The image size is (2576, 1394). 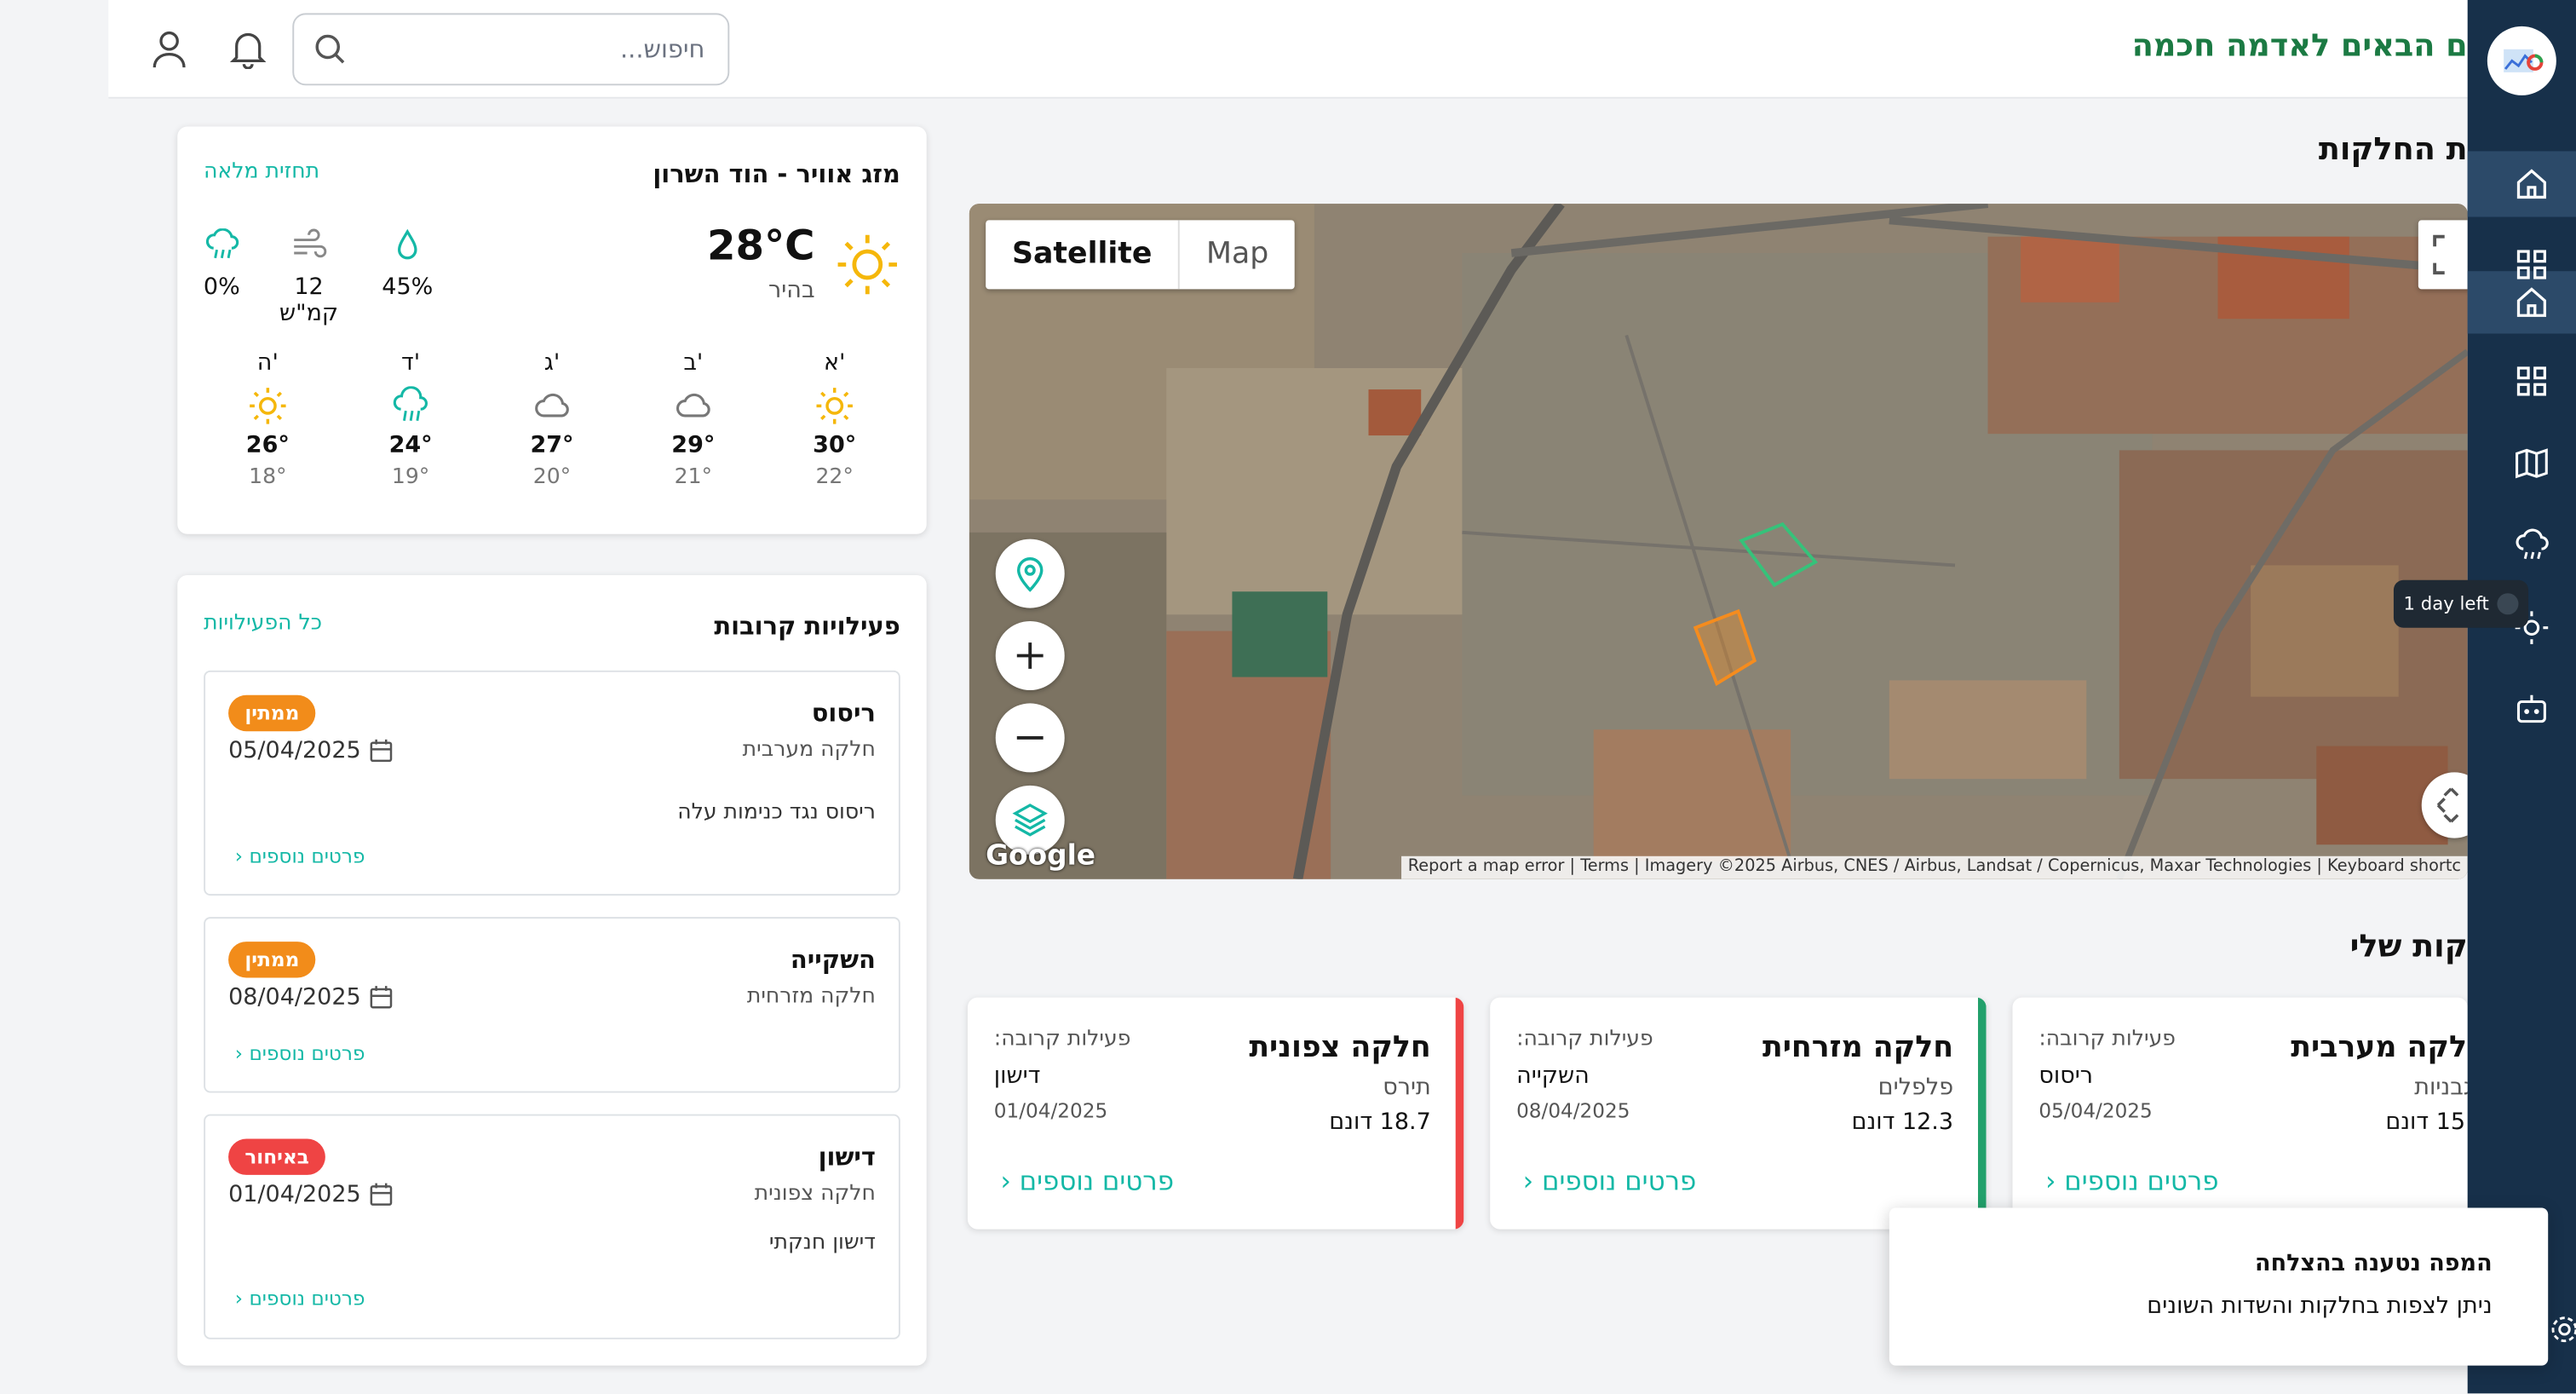 I want to click on forecast-day: ג' 27° 20°, so click(x=551, y=420).